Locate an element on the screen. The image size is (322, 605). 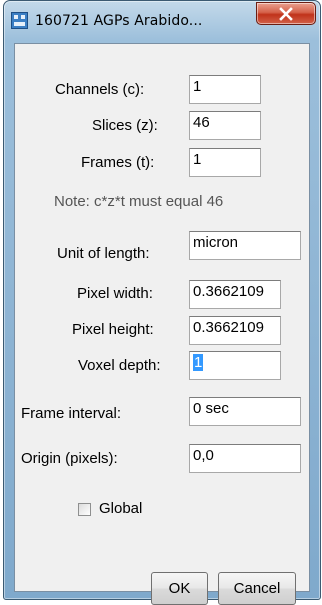
unit-label: Unit of length: is located at coordinates (103, 253).